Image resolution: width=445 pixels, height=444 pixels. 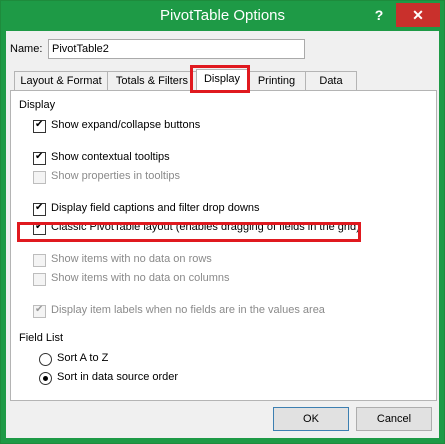 I want to click on radio-label: Sort in data source order, so click(x=118, y=377).